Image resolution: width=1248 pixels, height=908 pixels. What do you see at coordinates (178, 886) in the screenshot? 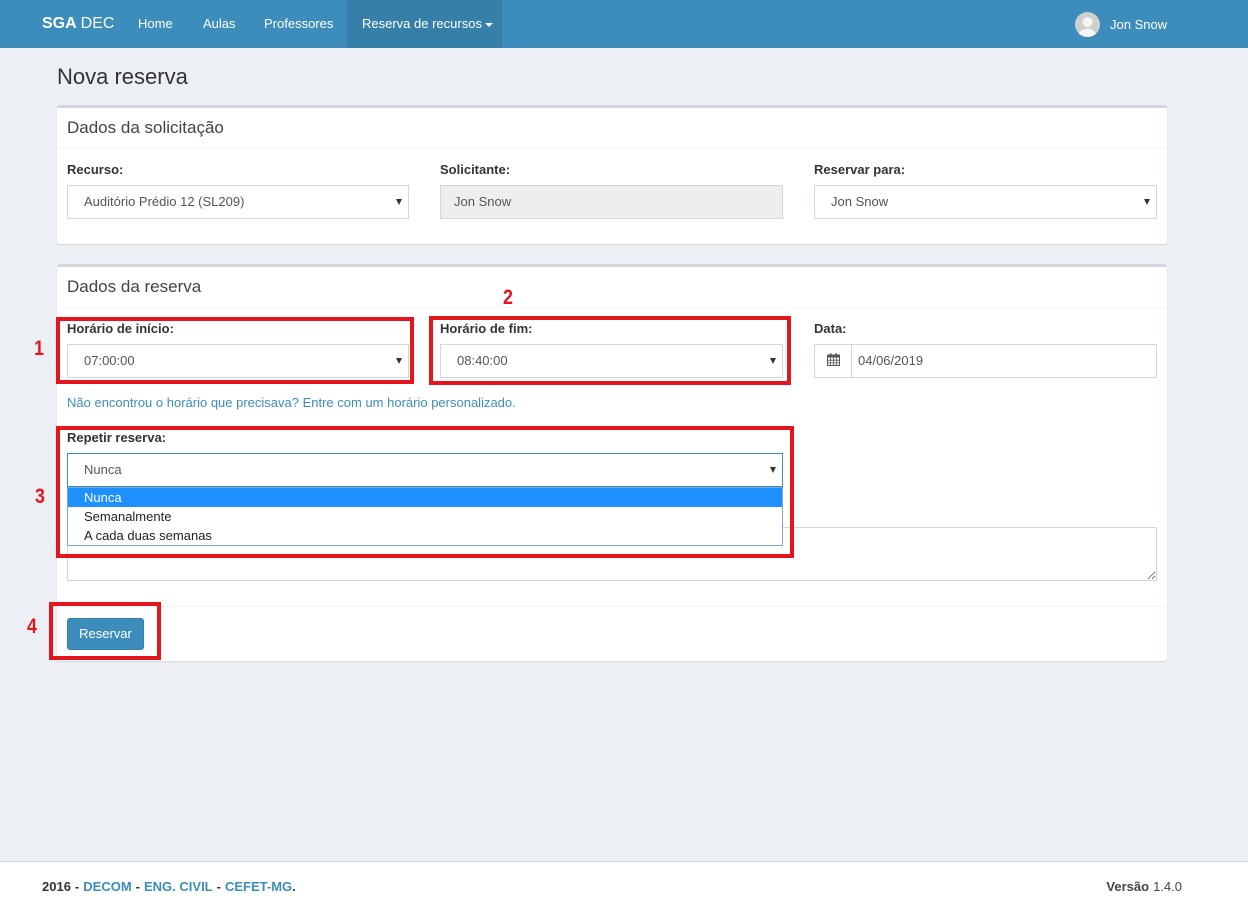
I see `footer-link-eng-civil: ENG. CIVIL` at bounding box center [178, 886].